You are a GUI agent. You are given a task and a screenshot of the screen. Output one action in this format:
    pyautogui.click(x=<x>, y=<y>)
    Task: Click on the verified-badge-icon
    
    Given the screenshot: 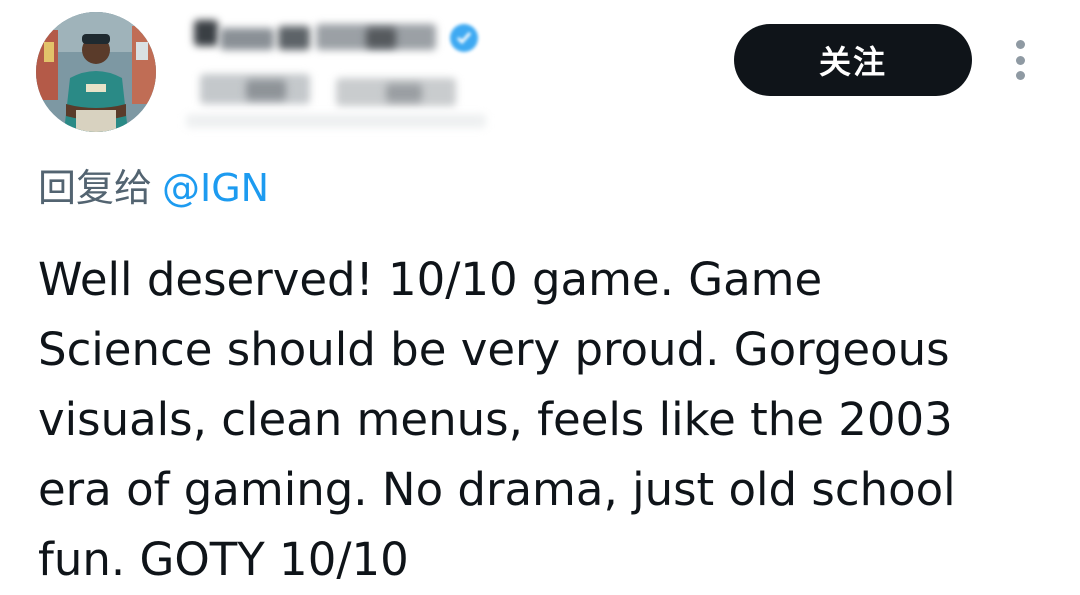 What is the action you would take?
    pyautogui.click(x=464, y=38)
    